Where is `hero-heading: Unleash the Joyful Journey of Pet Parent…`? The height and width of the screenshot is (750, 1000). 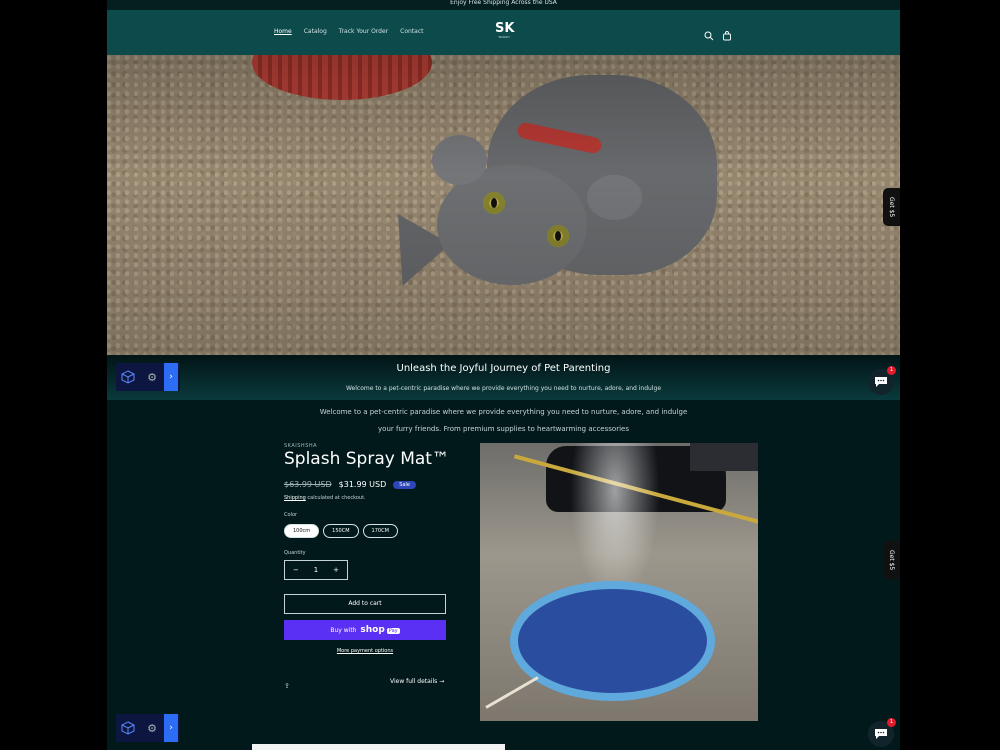
hero-heading: Unleash the Joyful Journey of Pet Parent… is located at coordinates (503, 368).